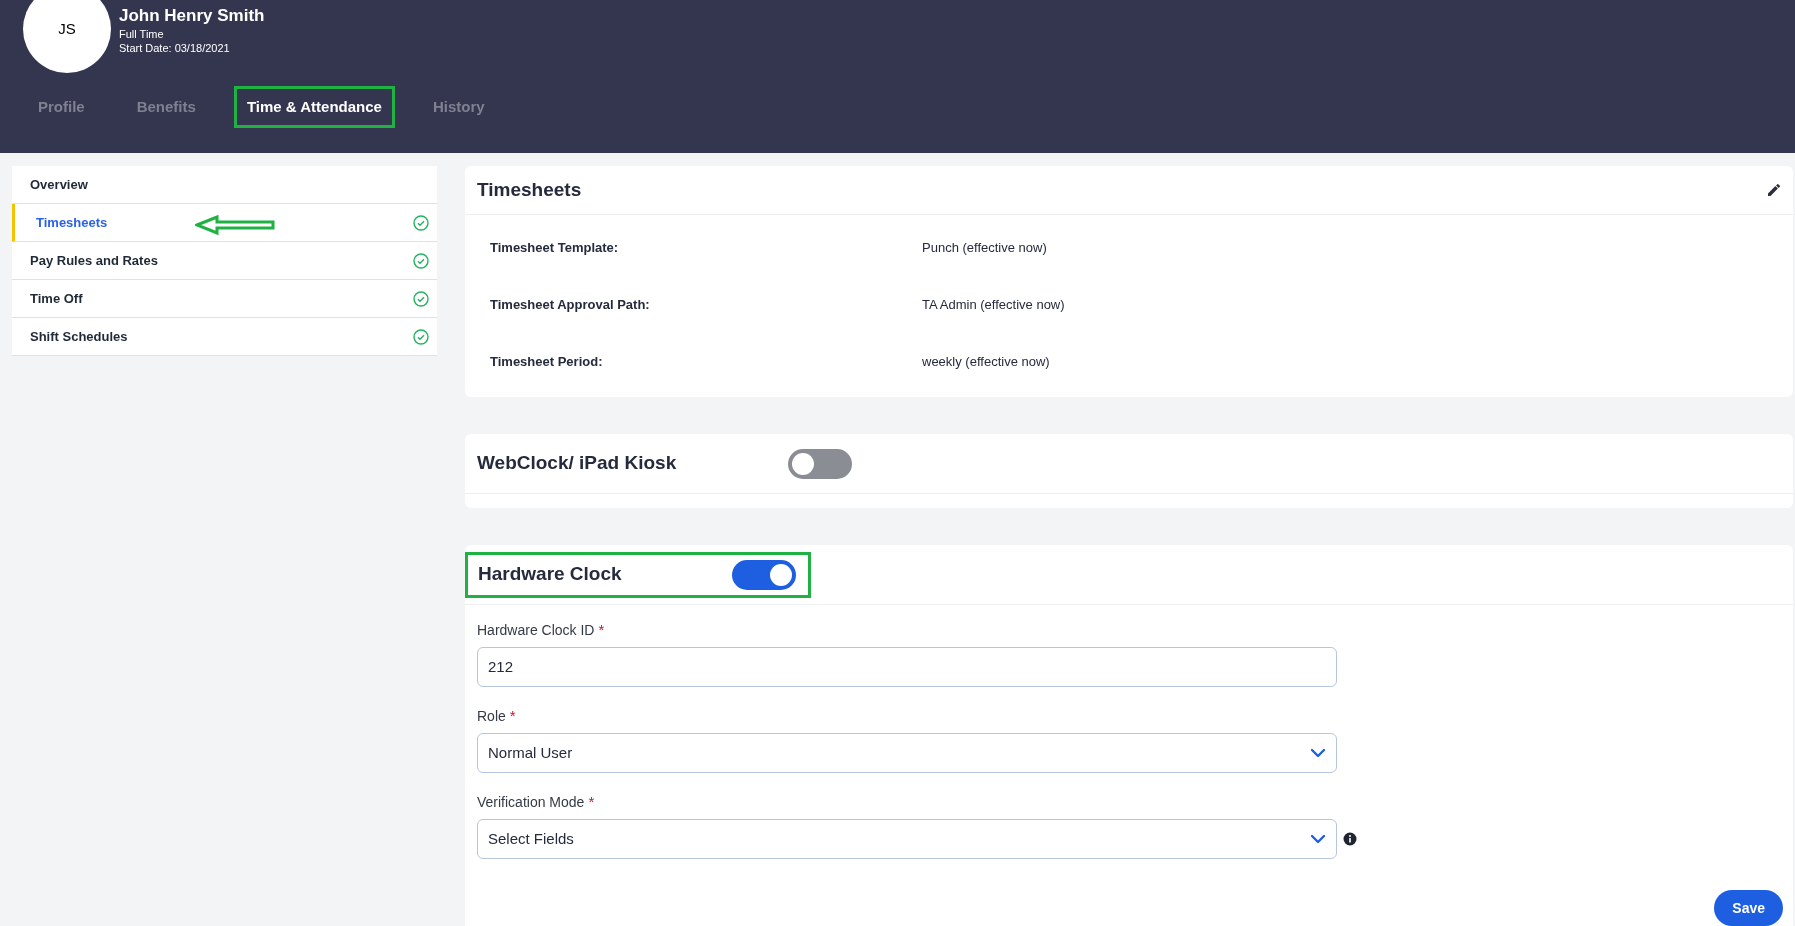 Image resolution: width=1795 pixels, height=926 pixels. What do you see at coordinates (550, 574) in the screenshot?
I see `card-title: Hardware Clock` at bounding box center [550, 574].